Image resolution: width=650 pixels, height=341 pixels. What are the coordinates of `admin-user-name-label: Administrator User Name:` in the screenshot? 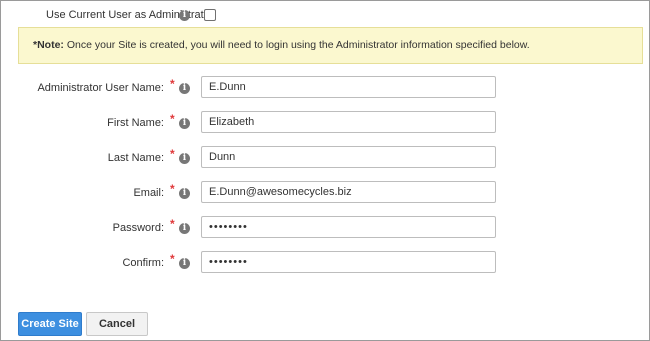 It's located at (100, 88).